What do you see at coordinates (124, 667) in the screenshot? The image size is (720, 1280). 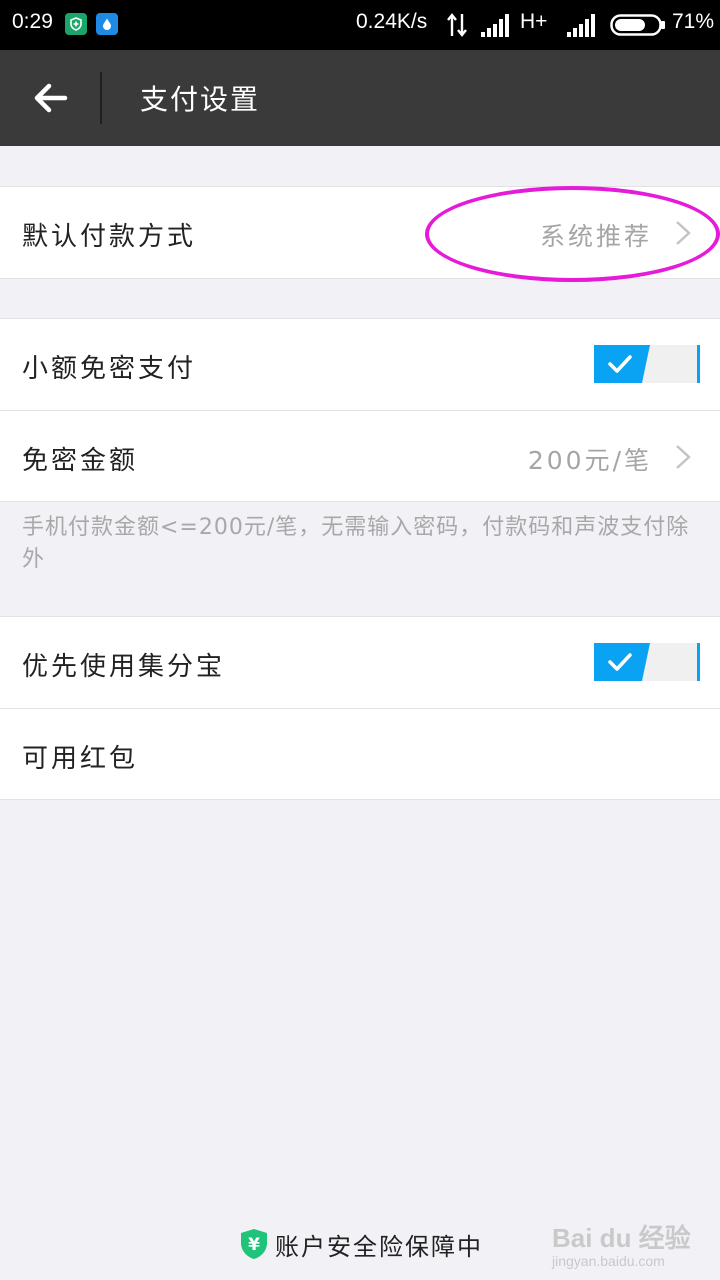 I see `prefer-jifenbao-label: 优先使用集分宝` at bounding box center [124, 667].